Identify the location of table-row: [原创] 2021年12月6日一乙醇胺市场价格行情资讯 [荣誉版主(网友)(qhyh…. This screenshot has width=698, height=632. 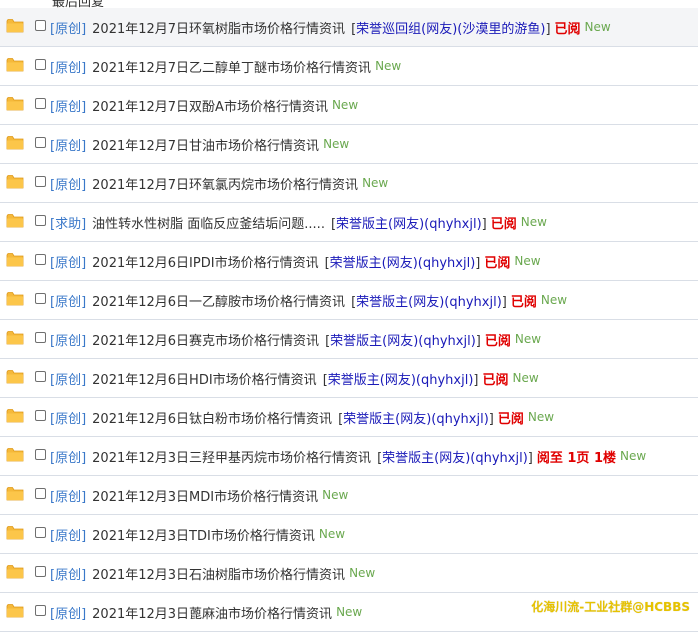
(349, 300).